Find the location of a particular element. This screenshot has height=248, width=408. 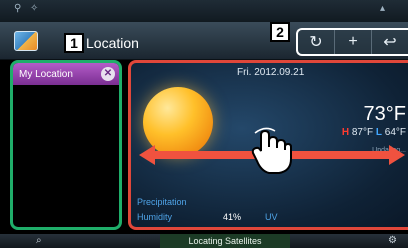

humidity-value: 41% is located at coordinates (232, 217).